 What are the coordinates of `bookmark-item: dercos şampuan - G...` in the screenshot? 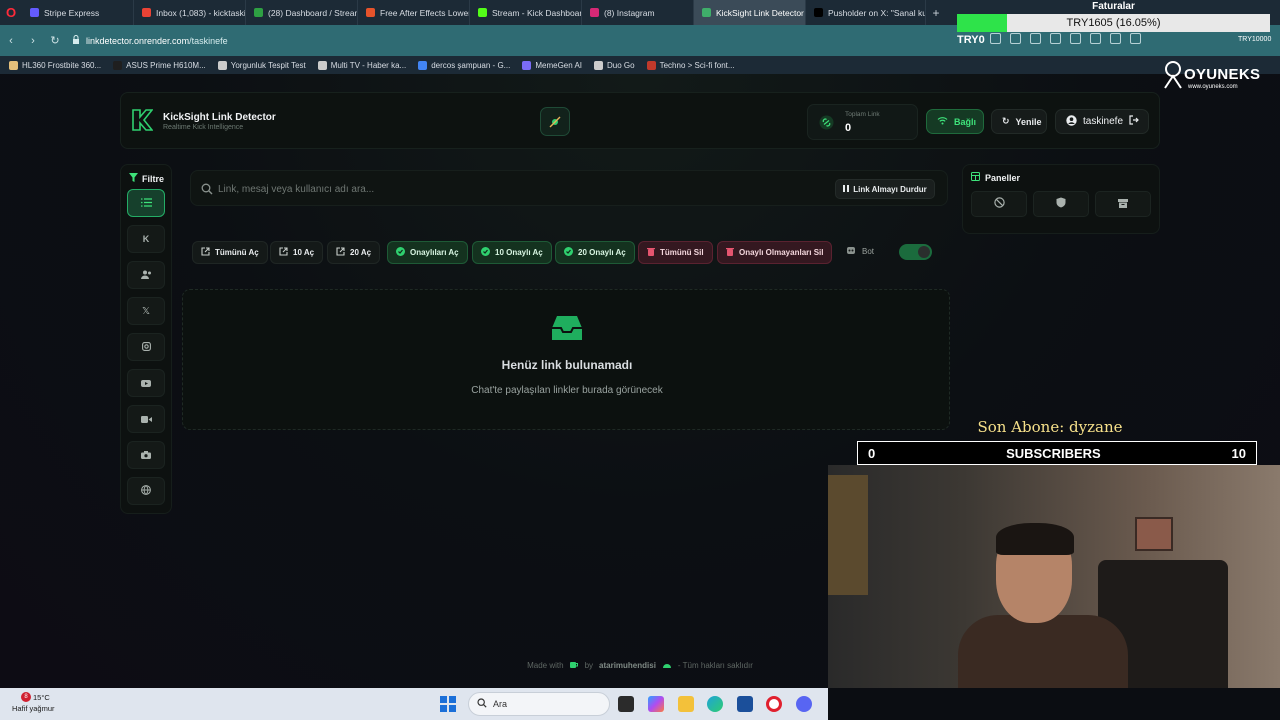 It's located at (464, 65).